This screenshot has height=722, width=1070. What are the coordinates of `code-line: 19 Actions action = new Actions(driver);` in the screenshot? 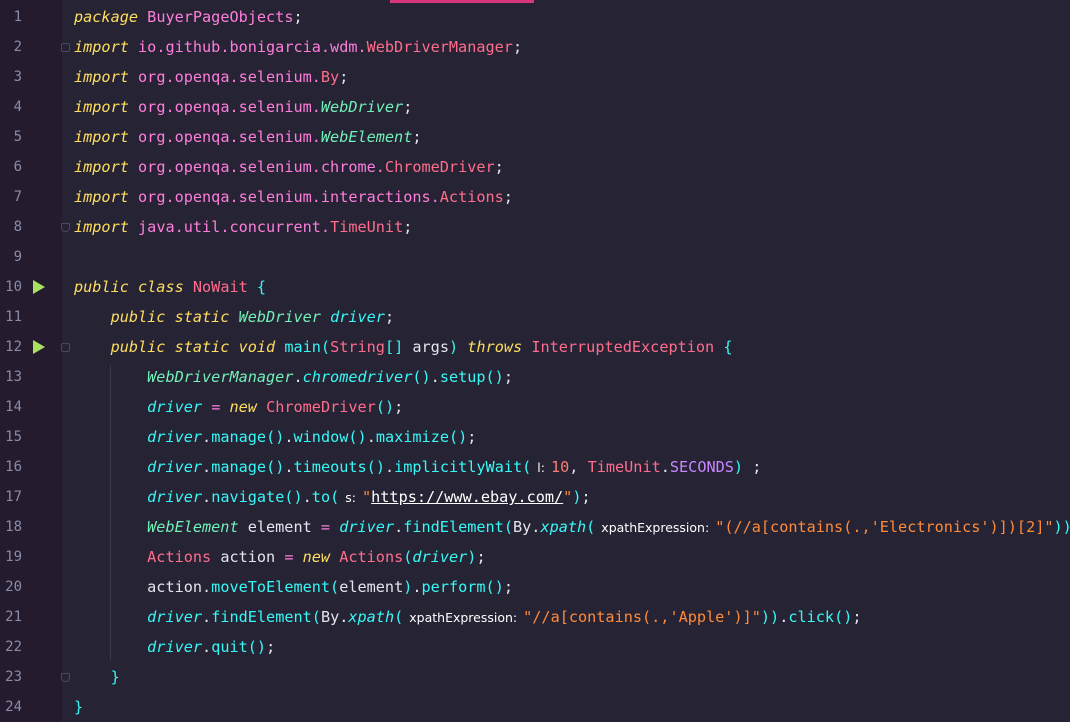 It's located at (535, 557).